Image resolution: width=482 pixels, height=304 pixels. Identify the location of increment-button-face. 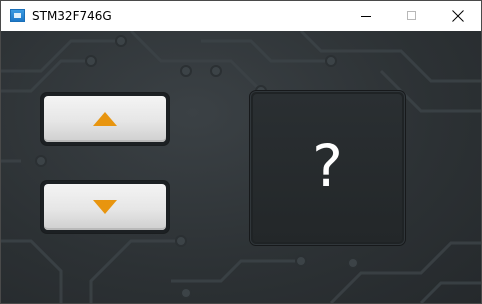
(105, 119).